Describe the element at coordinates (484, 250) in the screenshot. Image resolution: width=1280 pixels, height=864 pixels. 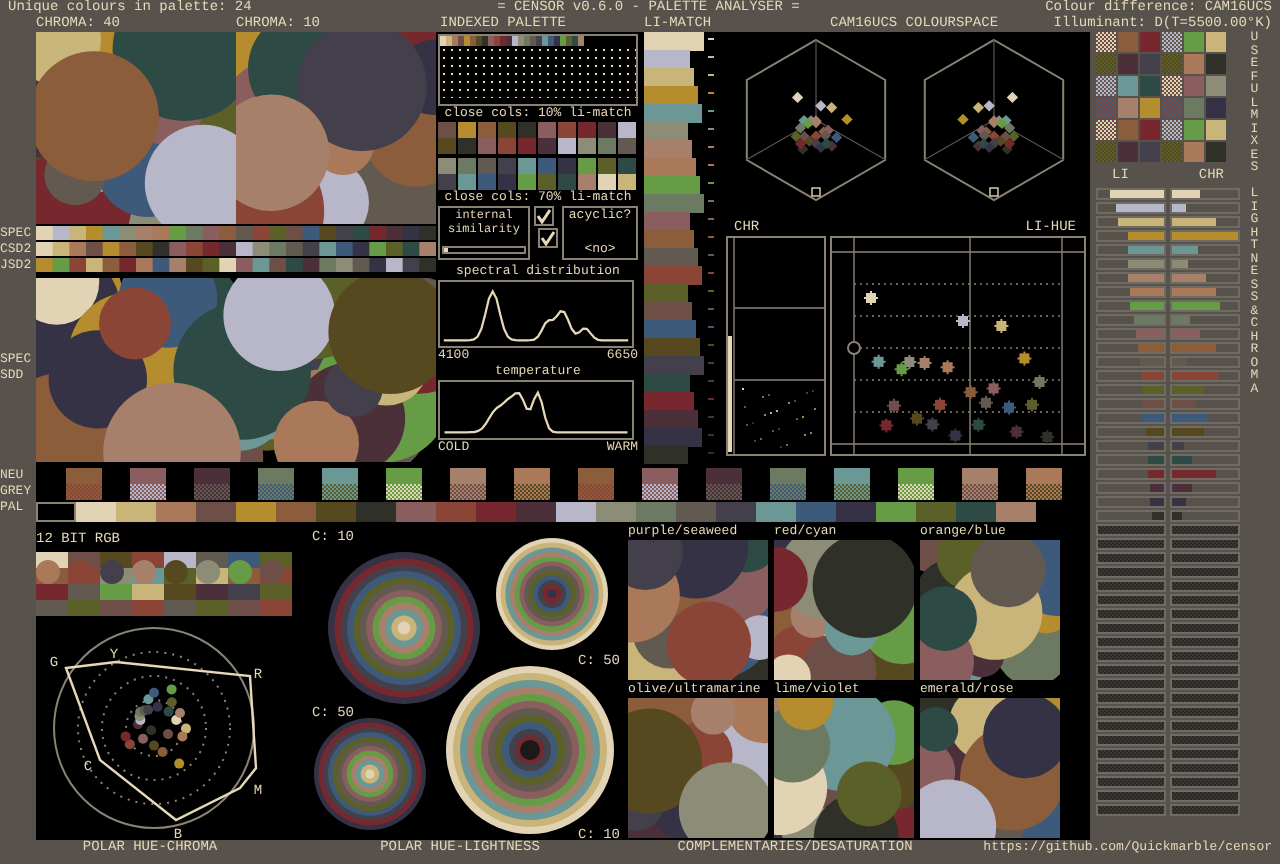
I see `similarity-slider` at that location.